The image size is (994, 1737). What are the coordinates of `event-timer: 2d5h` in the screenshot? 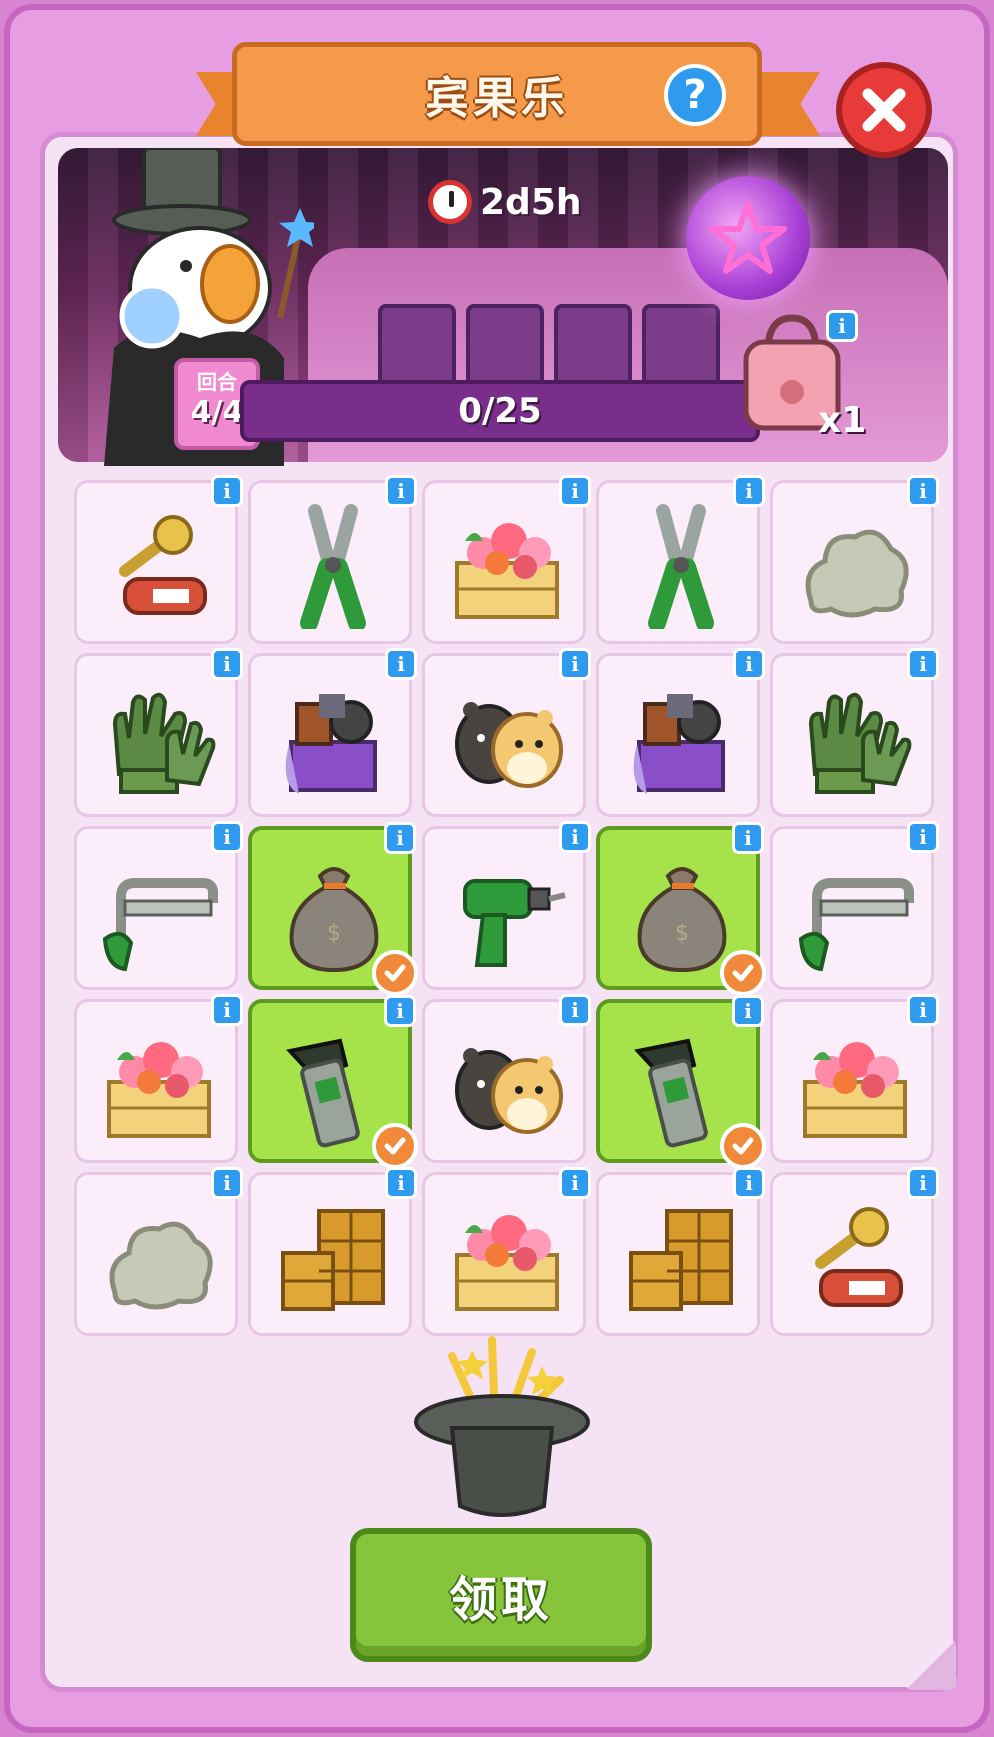 It's located at (505, 202).